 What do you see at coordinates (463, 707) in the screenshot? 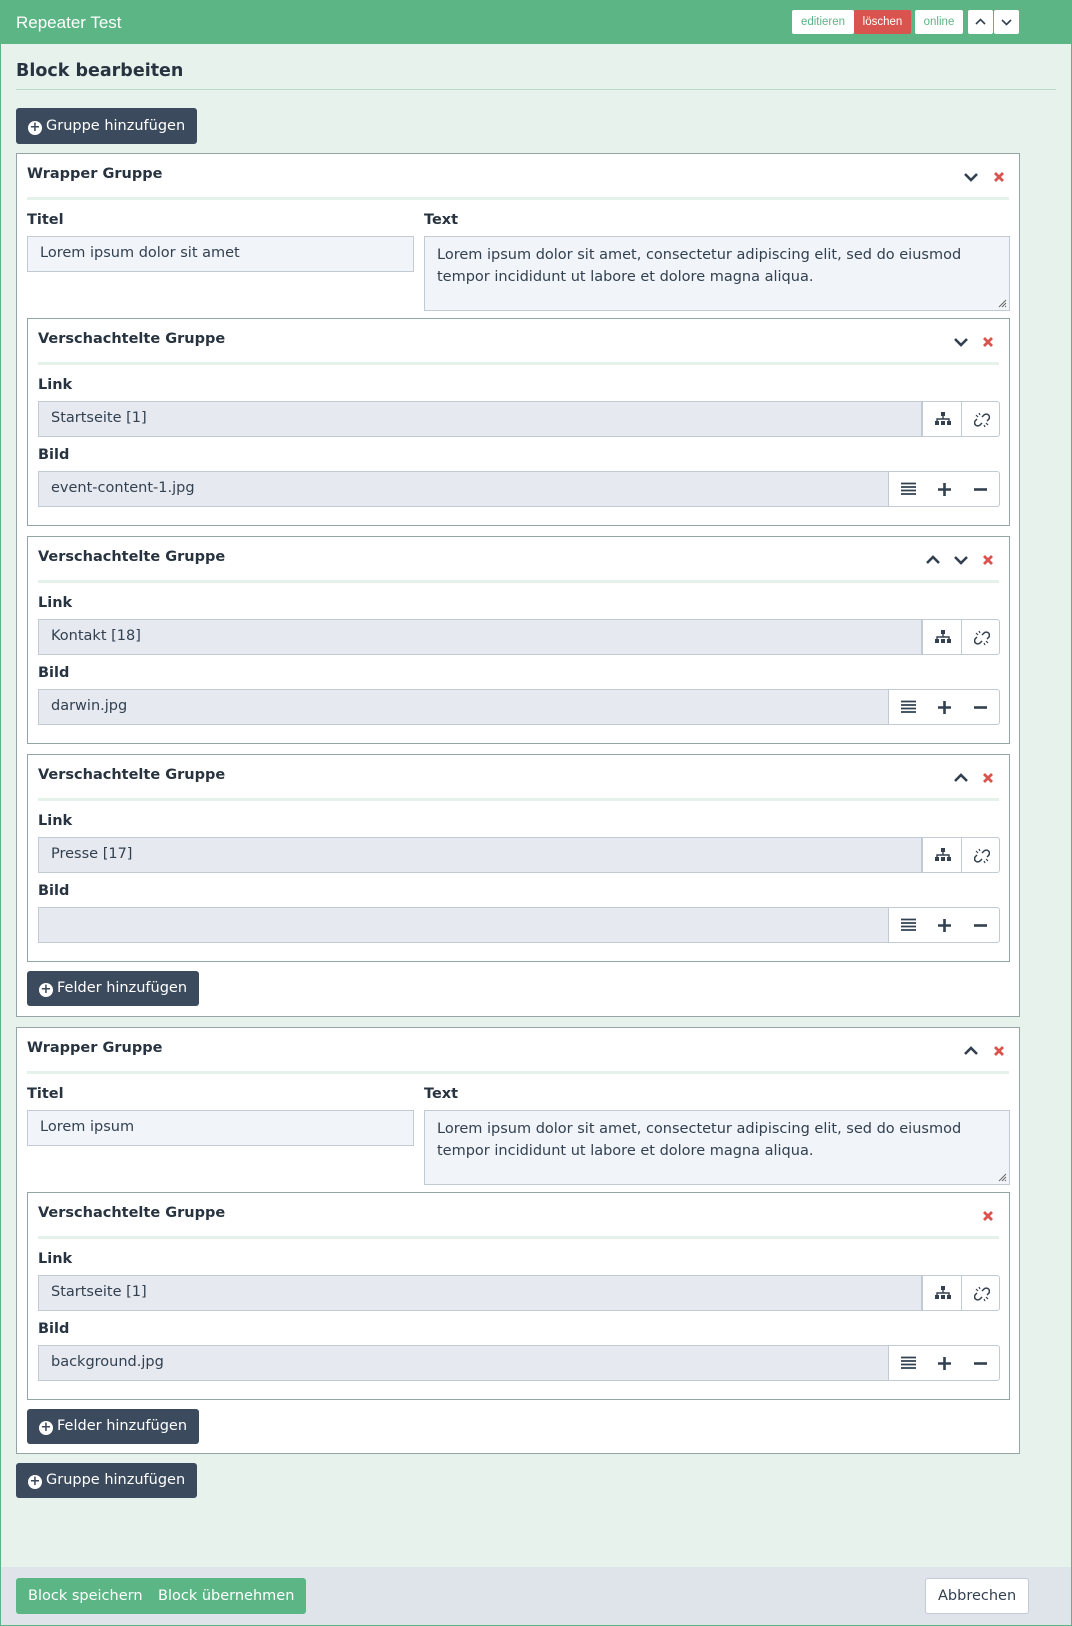
I see `image-field: darwin.jpg` at bounding box center [463, 707].